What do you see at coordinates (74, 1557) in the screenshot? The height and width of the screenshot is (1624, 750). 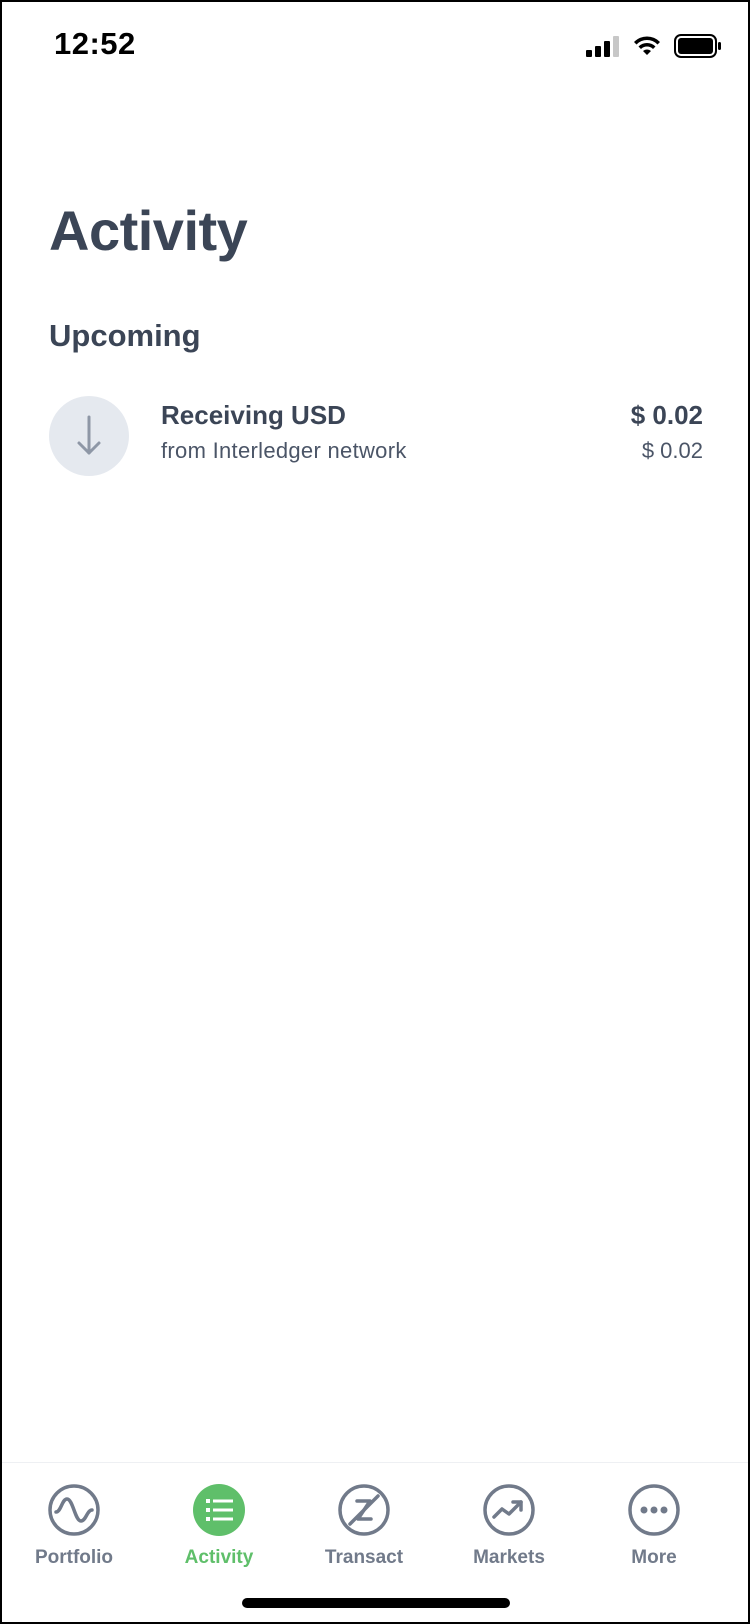 I see `tab-label: Portfolio` at bounding box center [74, 1557].